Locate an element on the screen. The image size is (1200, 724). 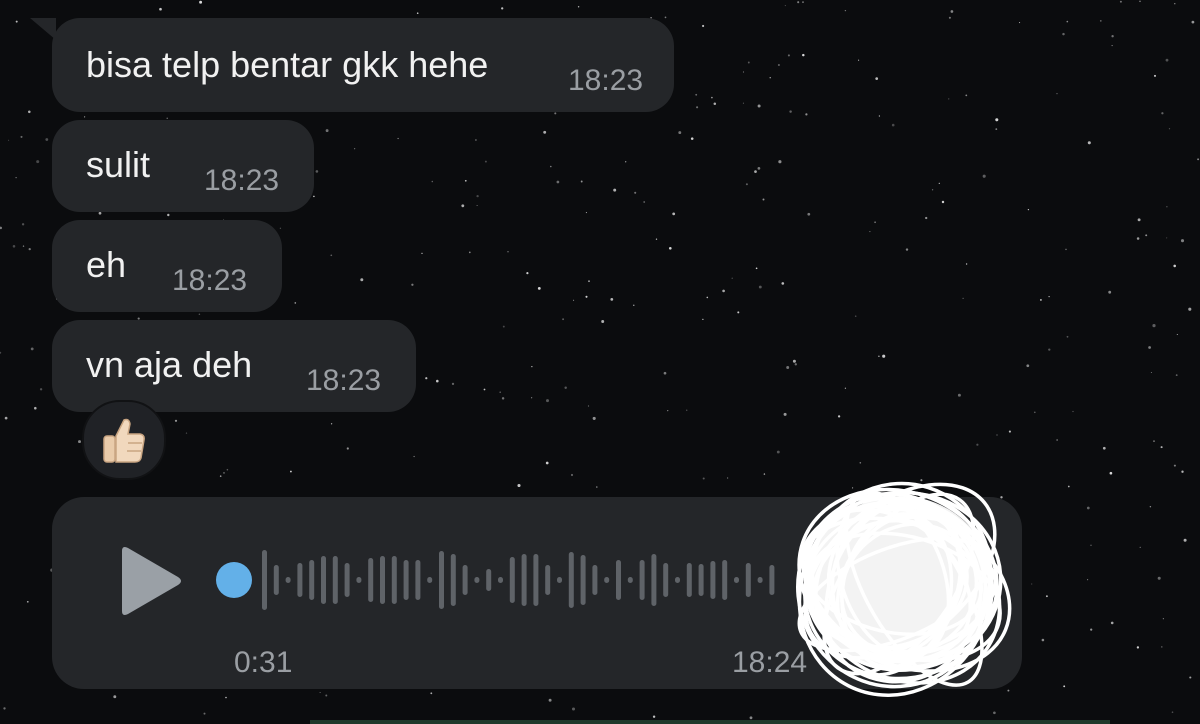
message-bubble: bisa telp bentar gkk hehe 18:23 is located at coordinates (363, 65).